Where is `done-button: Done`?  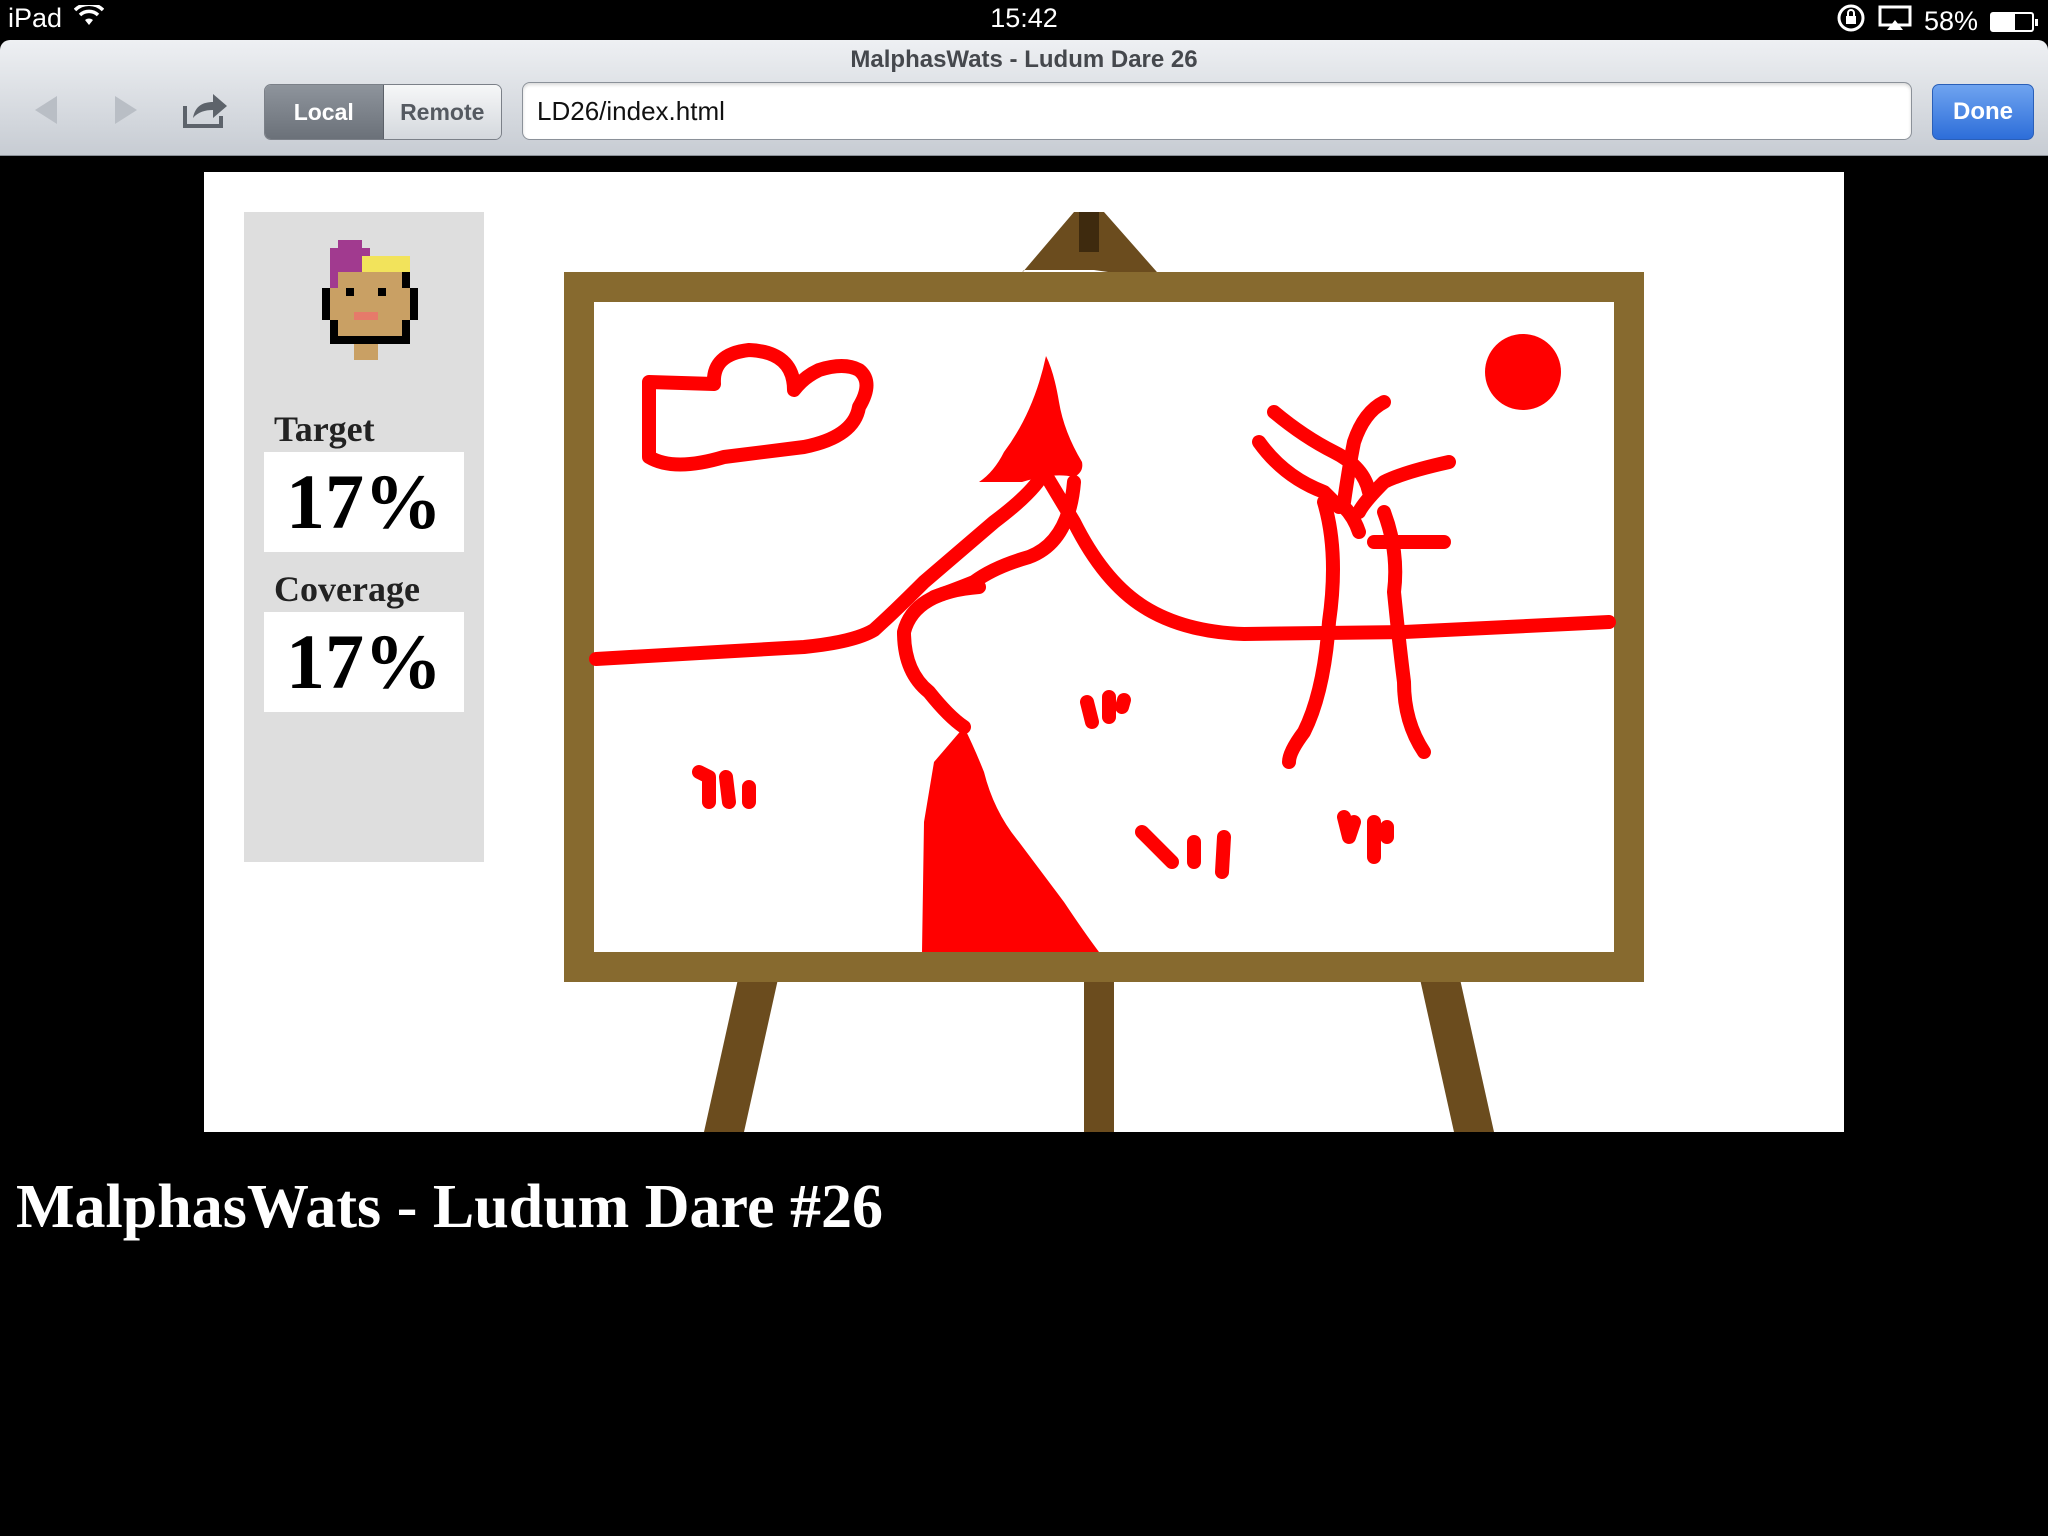 done-button: Done is located at coordinates (1983, 112).